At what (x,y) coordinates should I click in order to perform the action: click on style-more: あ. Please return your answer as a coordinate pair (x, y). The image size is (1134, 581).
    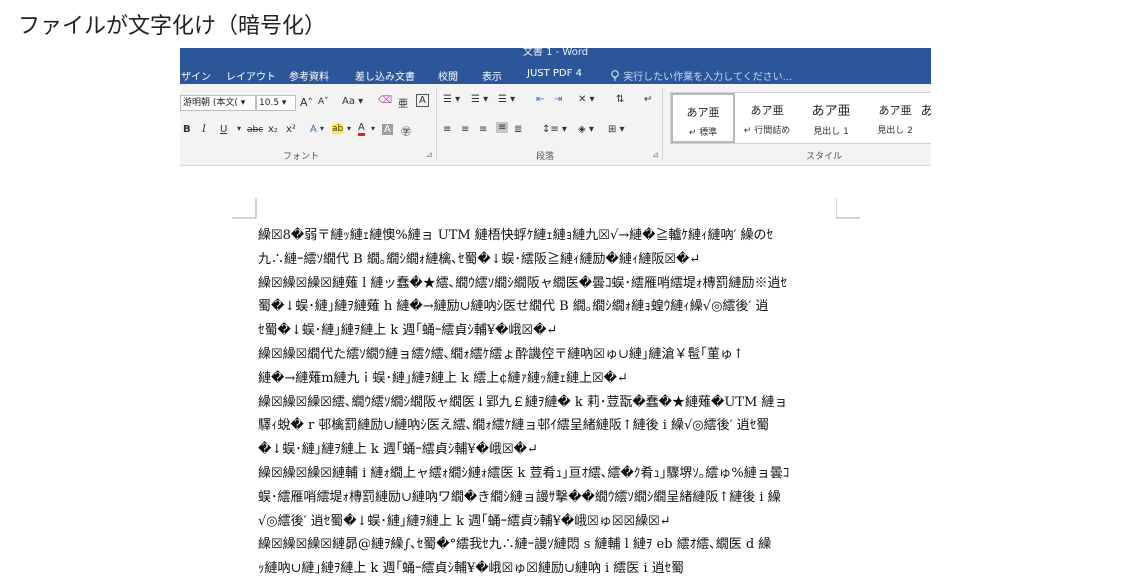
    Looking at the image, I should click on (924, 118).